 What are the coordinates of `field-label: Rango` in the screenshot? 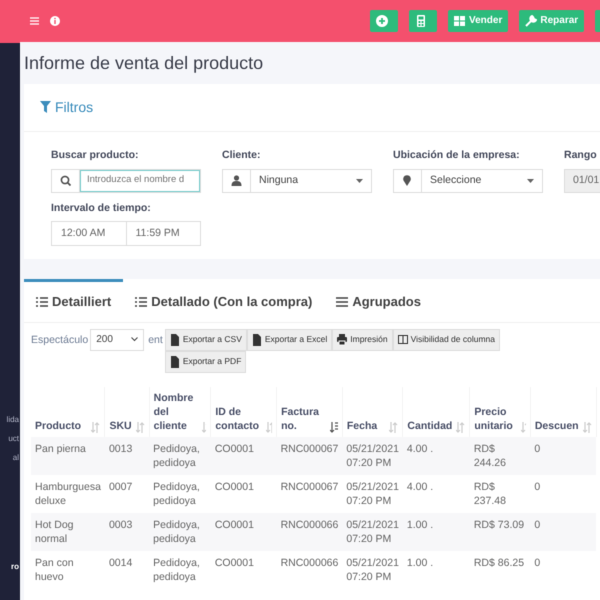 It's located at (581, 155).